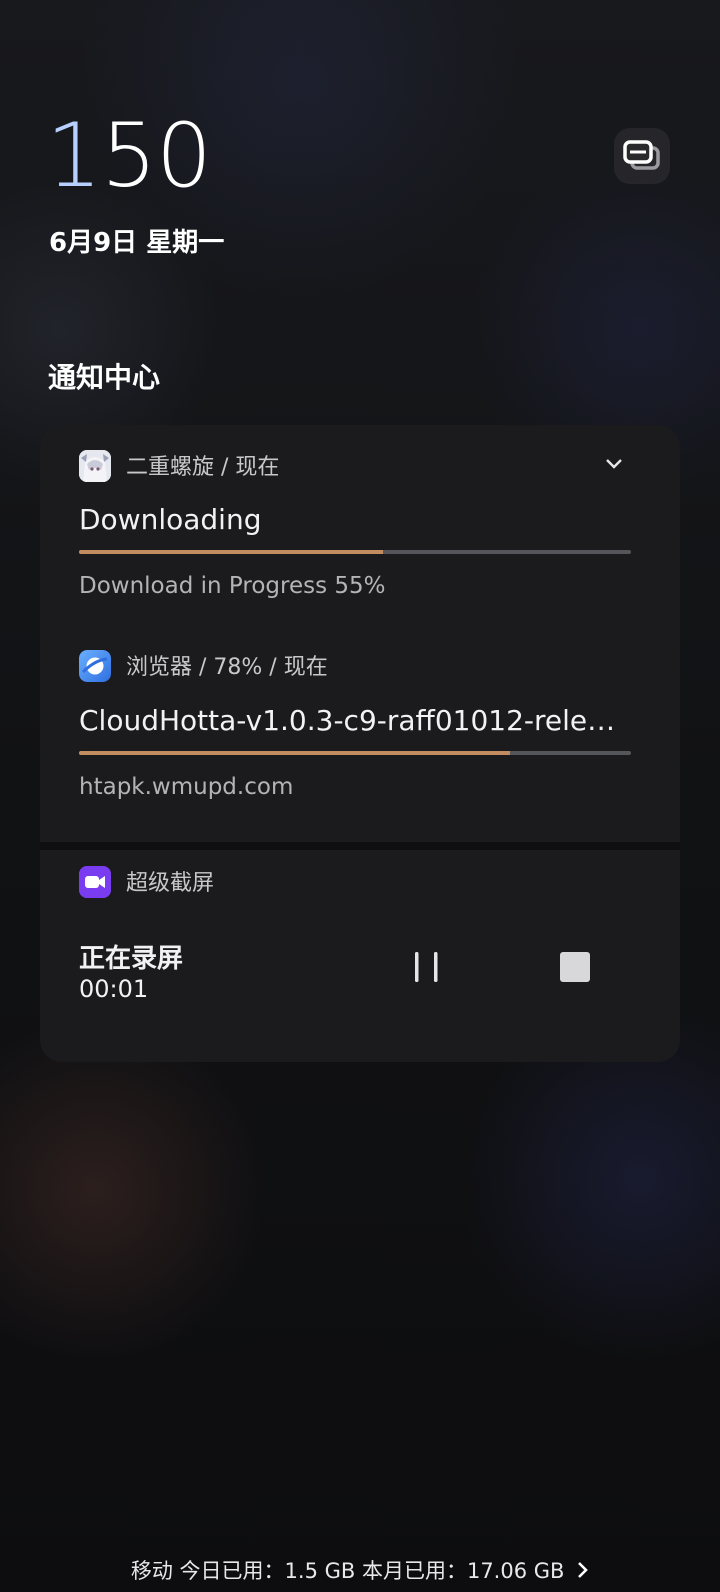 The height and width of the screenshot is (1592, 720). Describe the element at coordinates (95, 666) in the screenshot. I see `browser-icon` at that location.